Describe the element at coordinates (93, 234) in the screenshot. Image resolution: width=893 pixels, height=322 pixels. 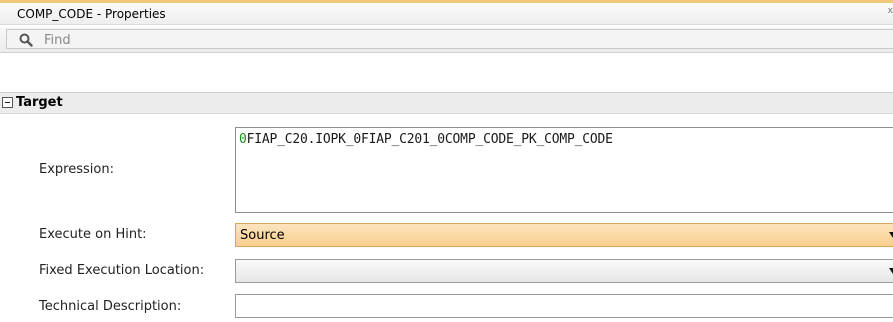
I see `execute-on-hint-label: Execute on Hint:` at that location.